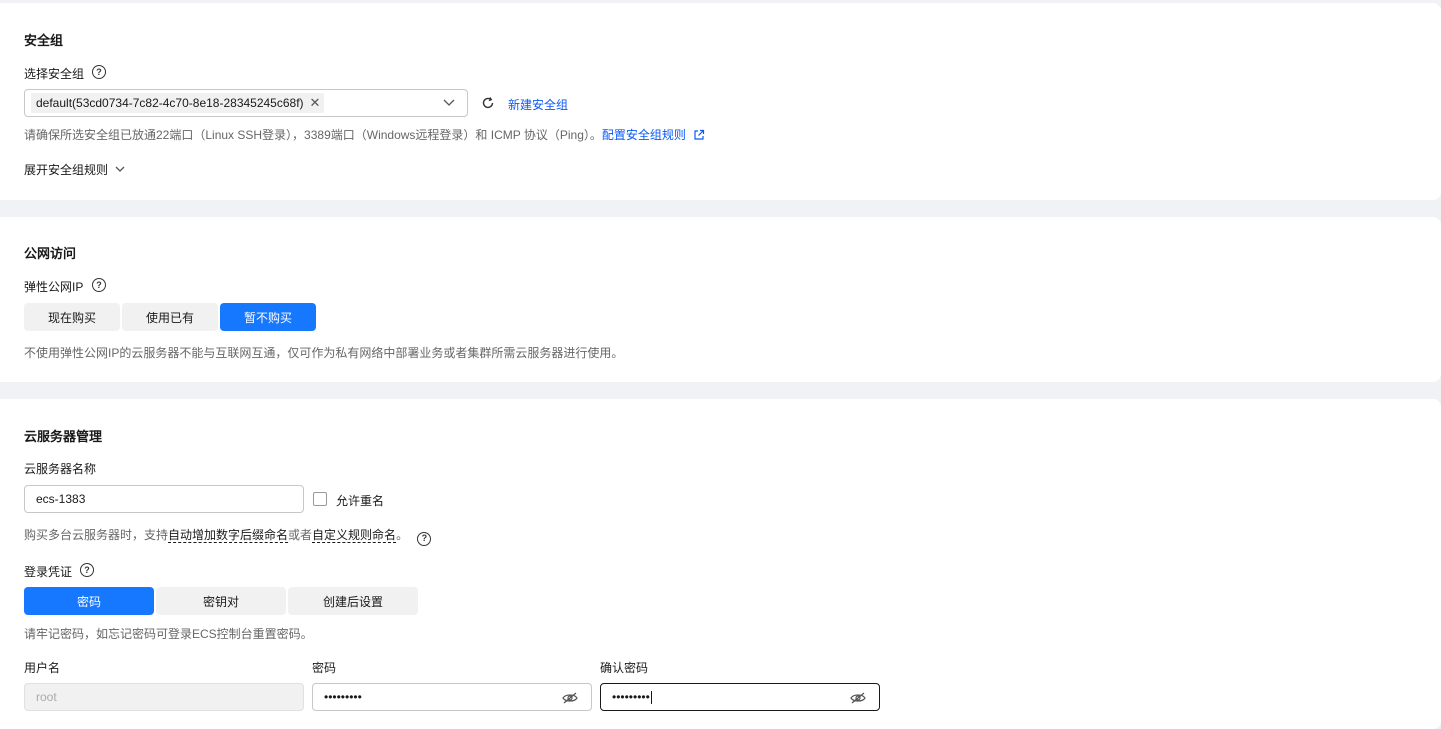 Image resolution: width=1441 pixels, height=729 pixels. Describe the element at coordinates (631, 697) in the screenshot. I see `confirm-password-value: •••••••••` at that location.